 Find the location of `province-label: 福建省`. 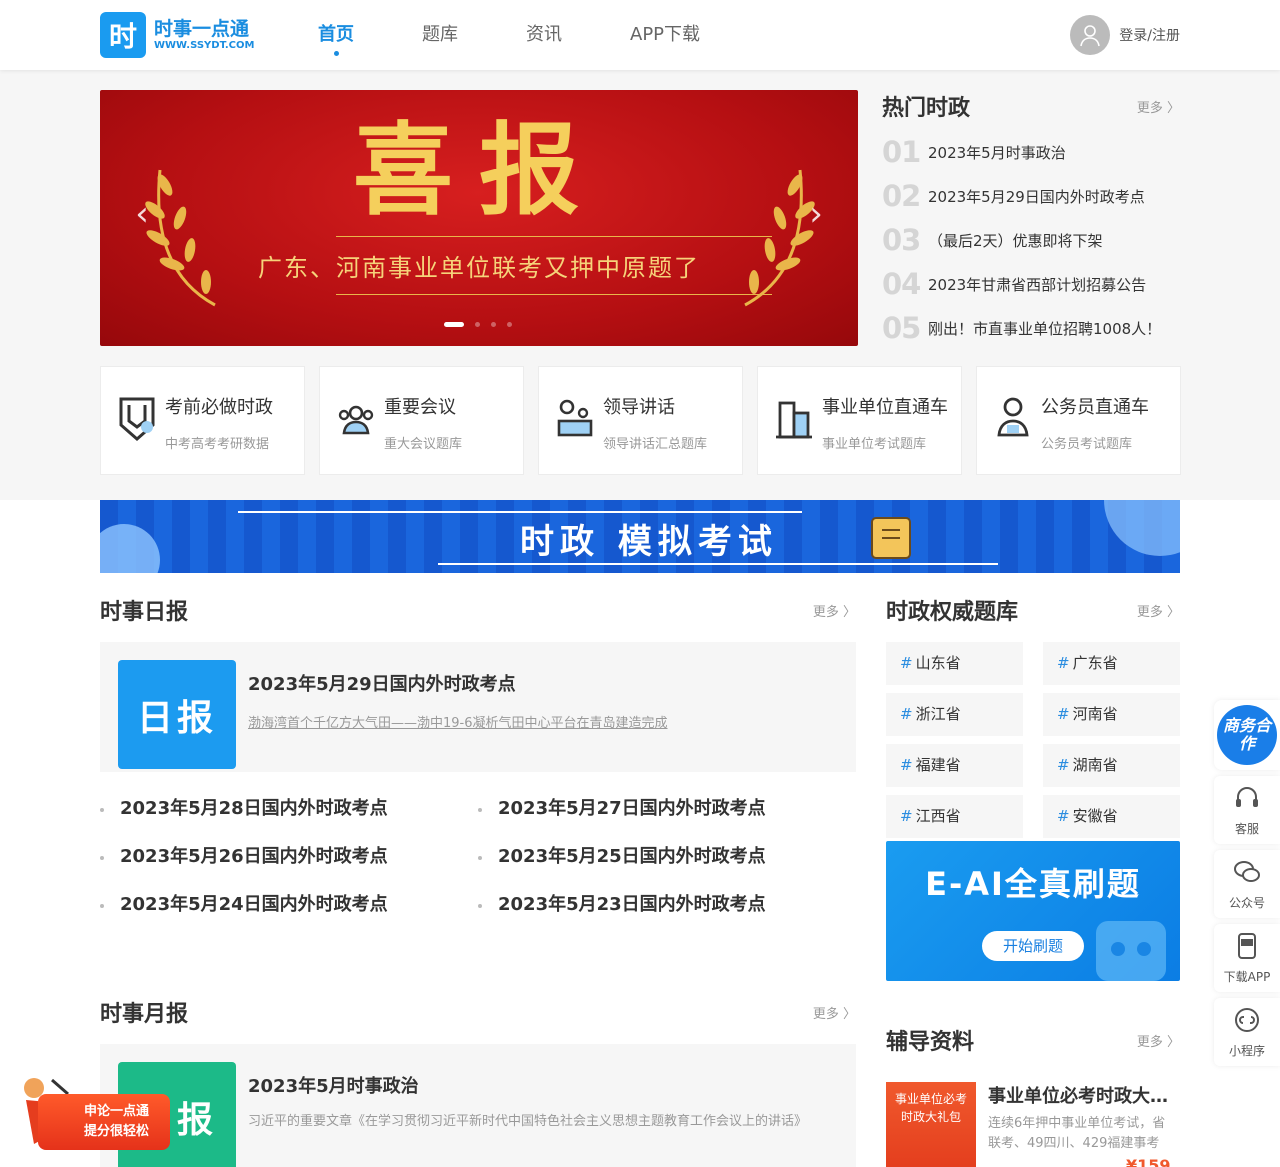

province-label: 福建省 is located at coordinates (938, 765).